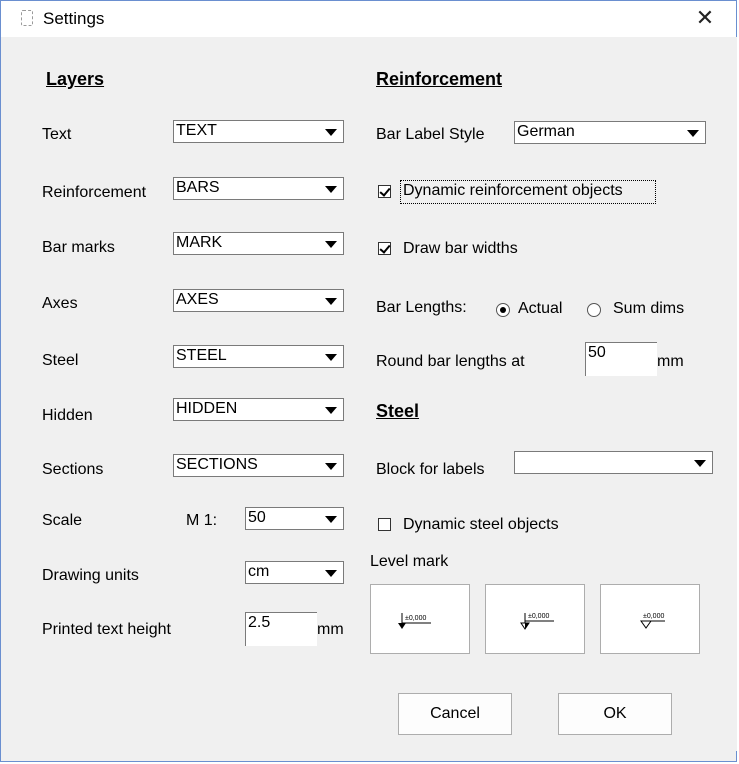 This screenshot has height=764, width=739. I want to click on layer-label-steel: Steel, so click(60, 360).